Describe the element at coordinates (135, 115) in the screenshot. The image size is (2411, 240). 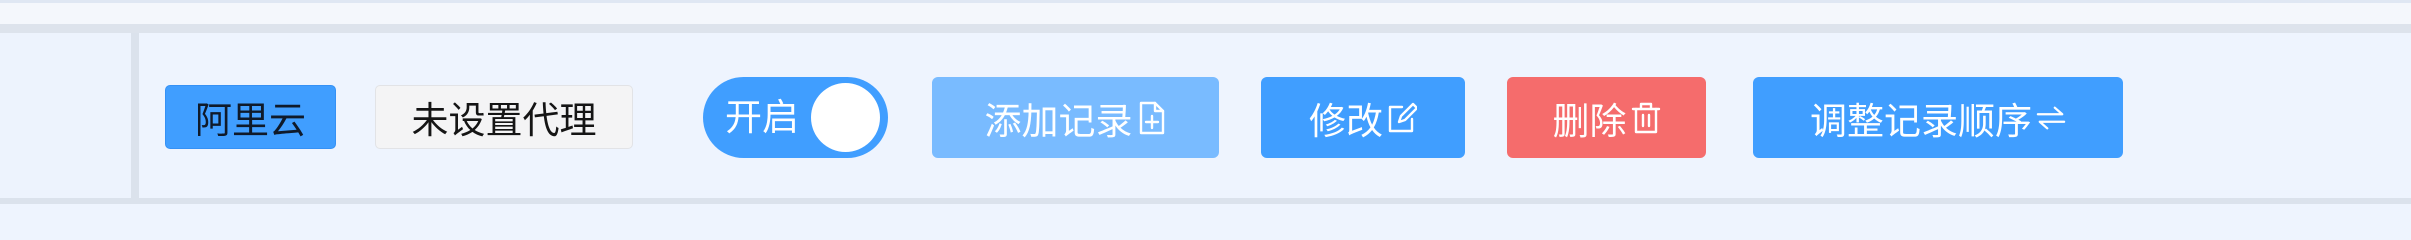
I see `vertical-divider` at that location.